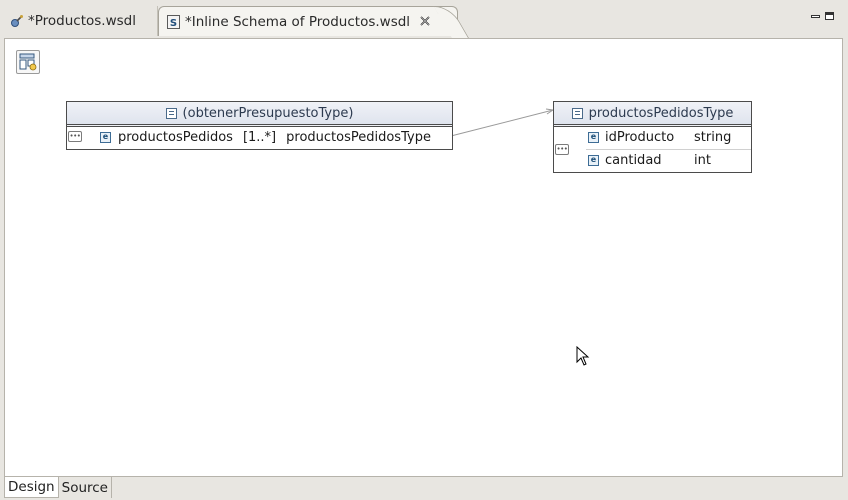 The width and height of the screenshot is (848, 500). I want to click on complex-type-name: (obtenerPresupuestoType), so click(268, 113).